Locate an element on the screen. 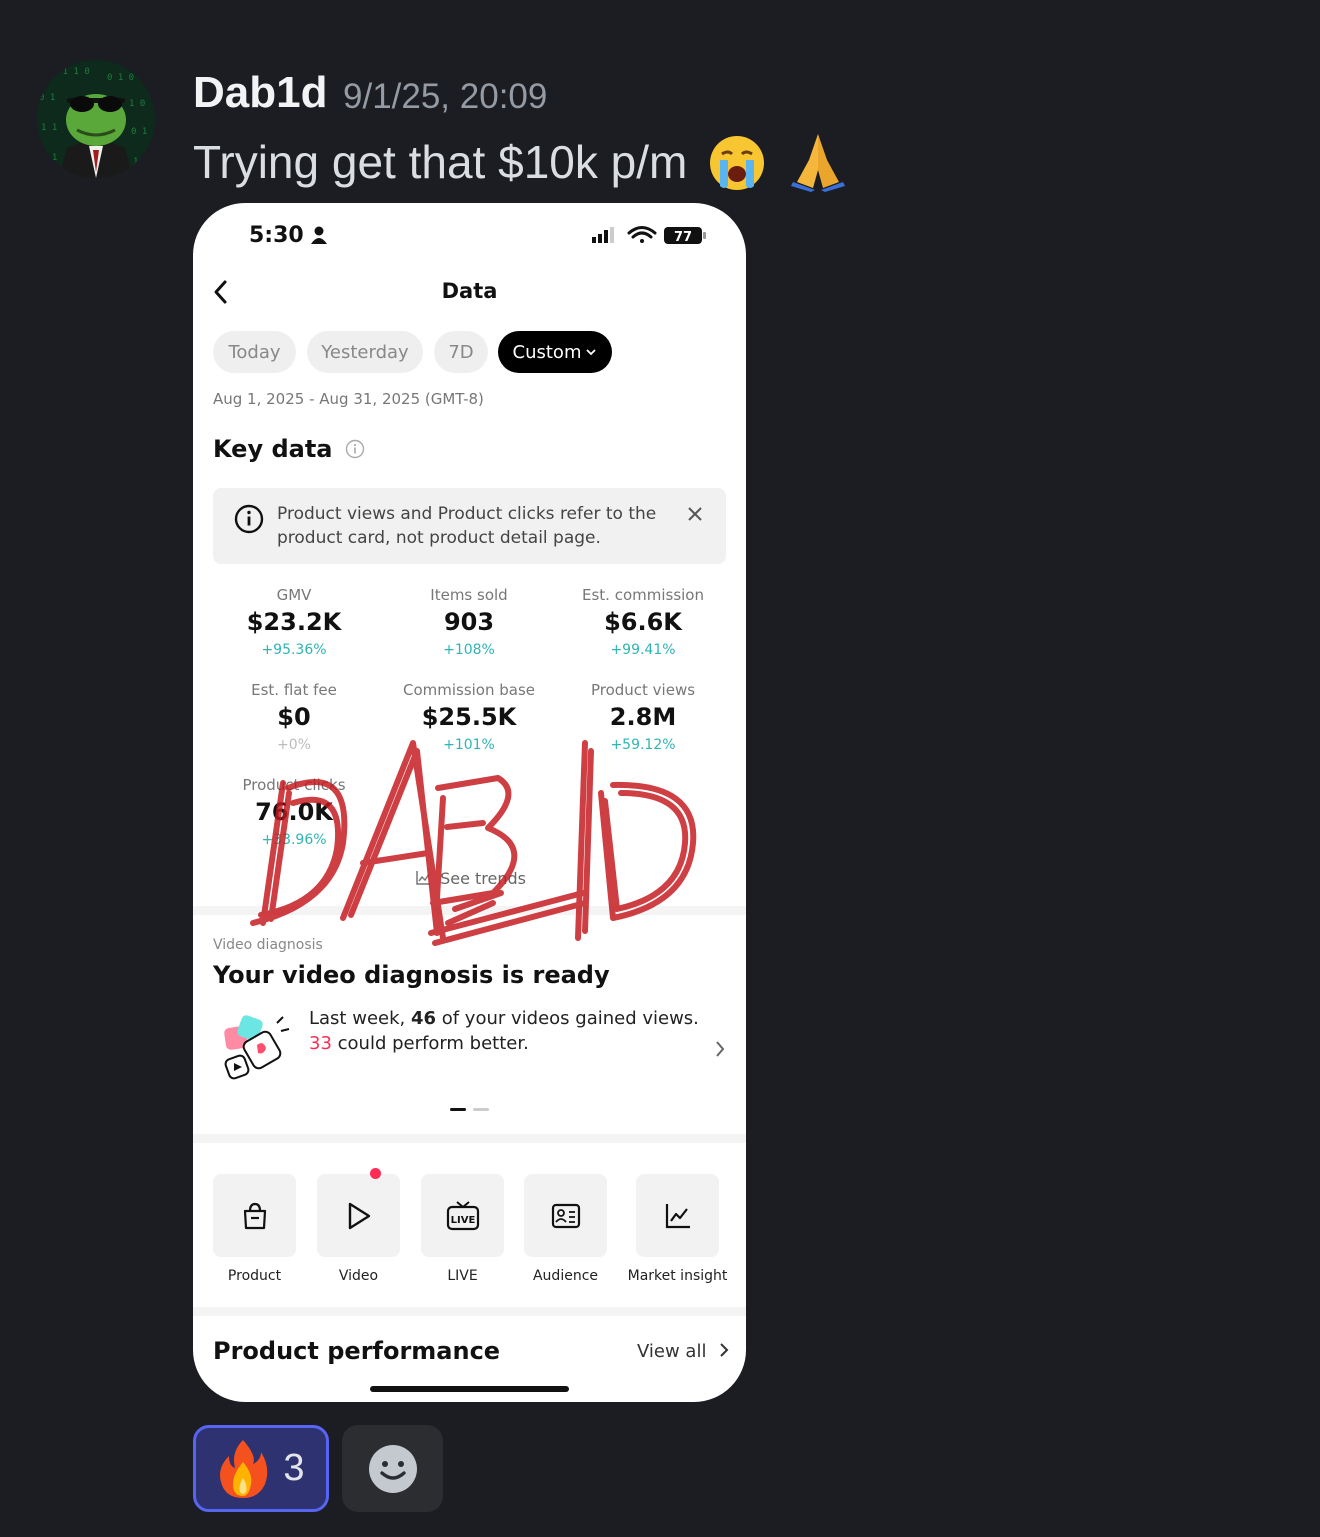 The image size is (1320, 1537). metric-value: $0 is located at coordinates (294, 717).